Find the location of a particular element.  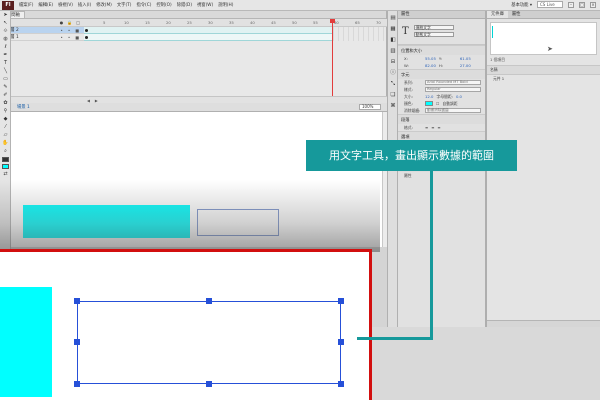

menu-text: 文字(T) is located at coordinates (124, 5).